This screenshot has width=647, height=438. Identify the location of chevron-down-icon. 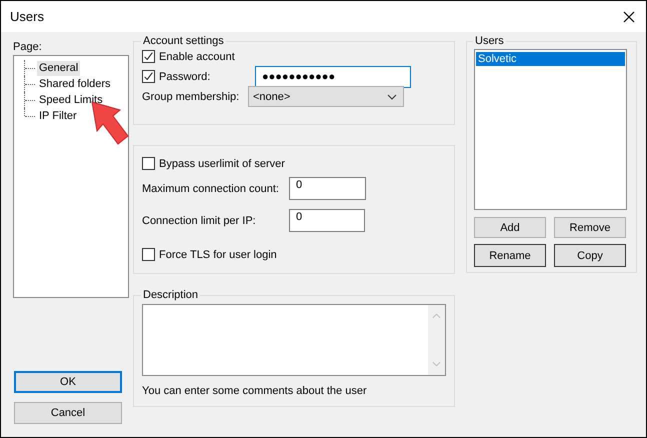
(392, 97).